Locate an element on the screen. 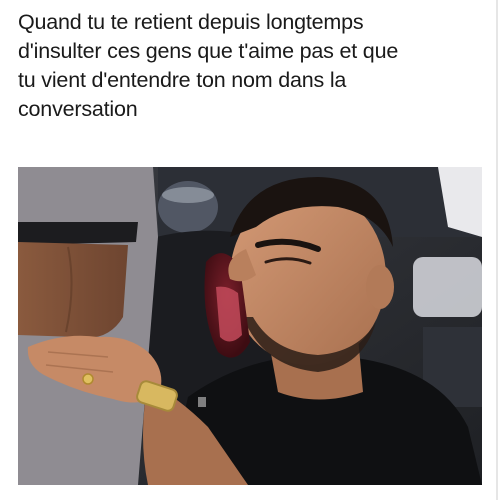 This screenshot has width=500, height=500. caption-line-1: Quand tu te retient depuis longtemps is located at coordinates (191, 22).